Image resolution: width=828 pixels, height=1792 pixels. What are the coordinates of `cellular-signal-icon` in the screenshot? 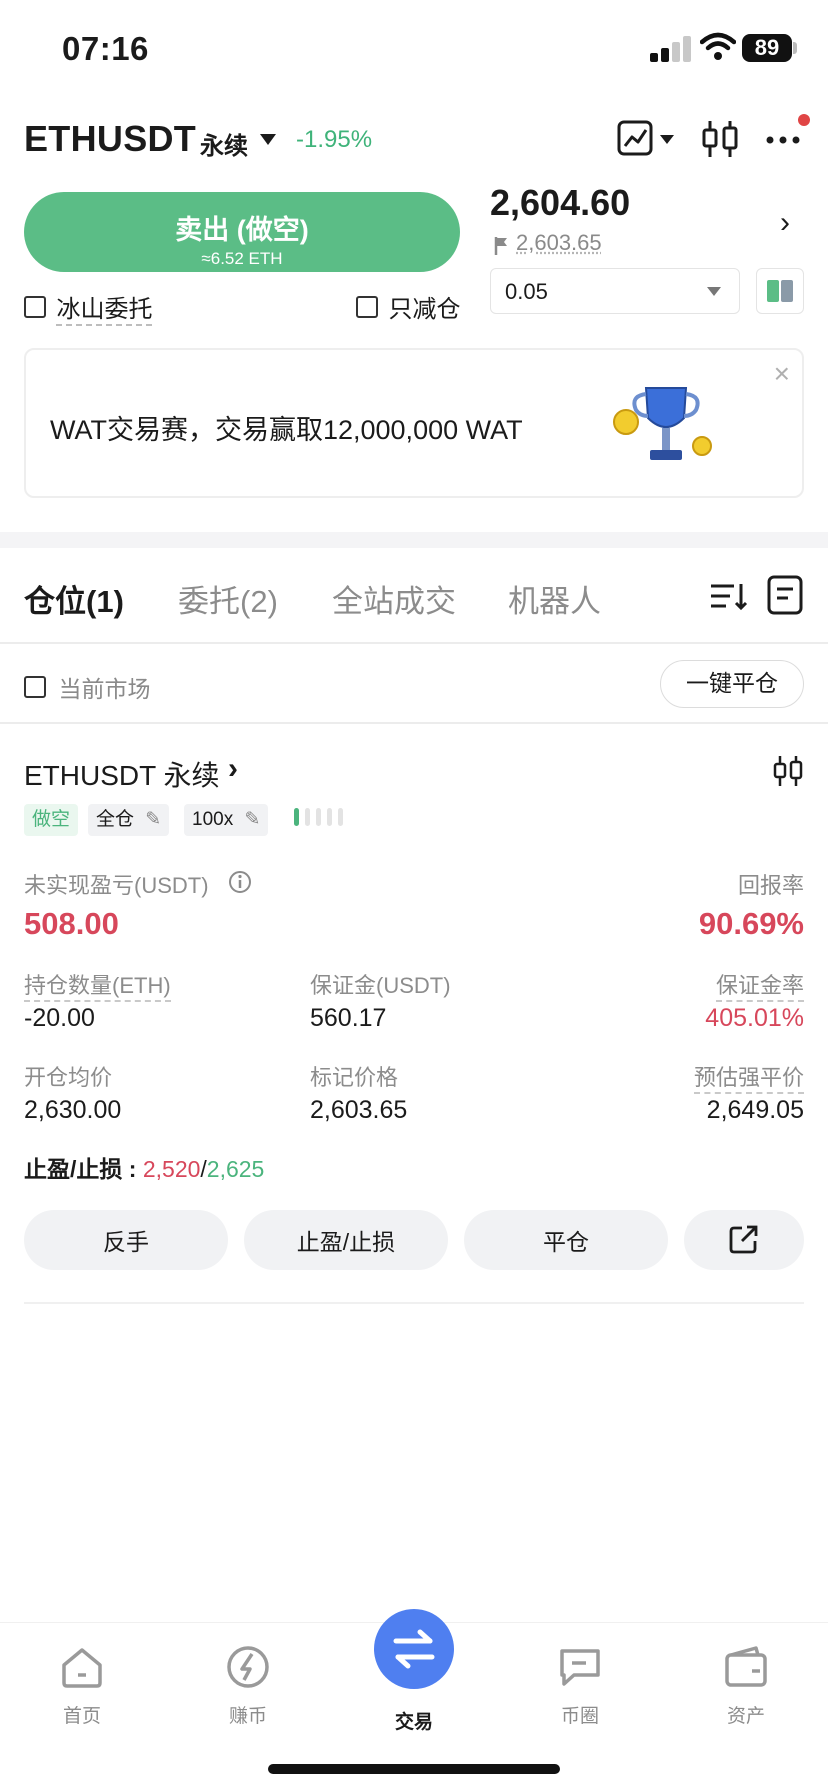 It's located at (671, 49).